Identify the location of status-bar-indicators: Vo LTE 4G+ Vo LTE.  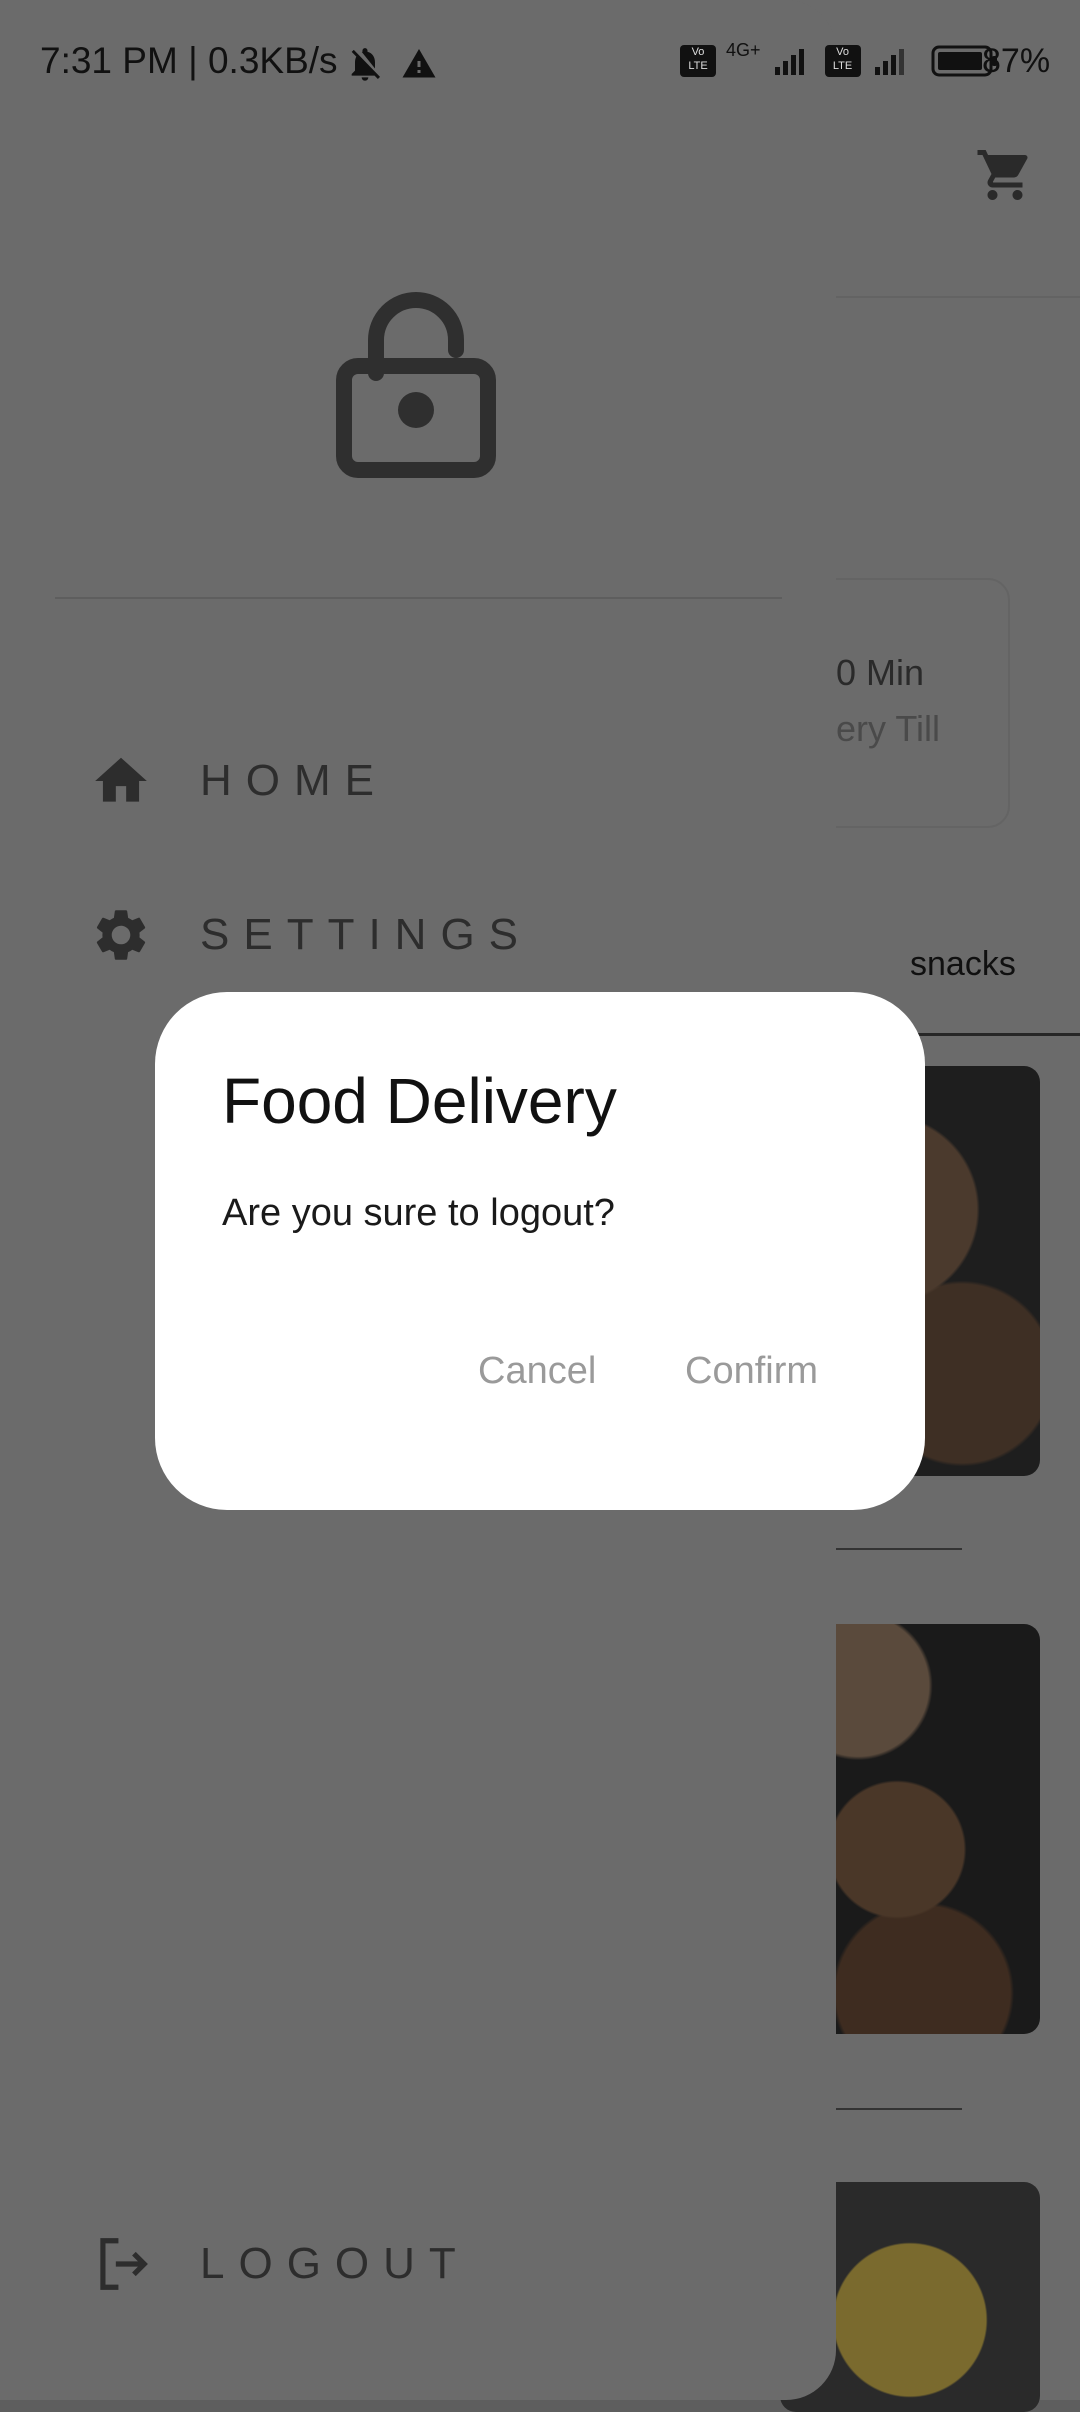
(839, 59).